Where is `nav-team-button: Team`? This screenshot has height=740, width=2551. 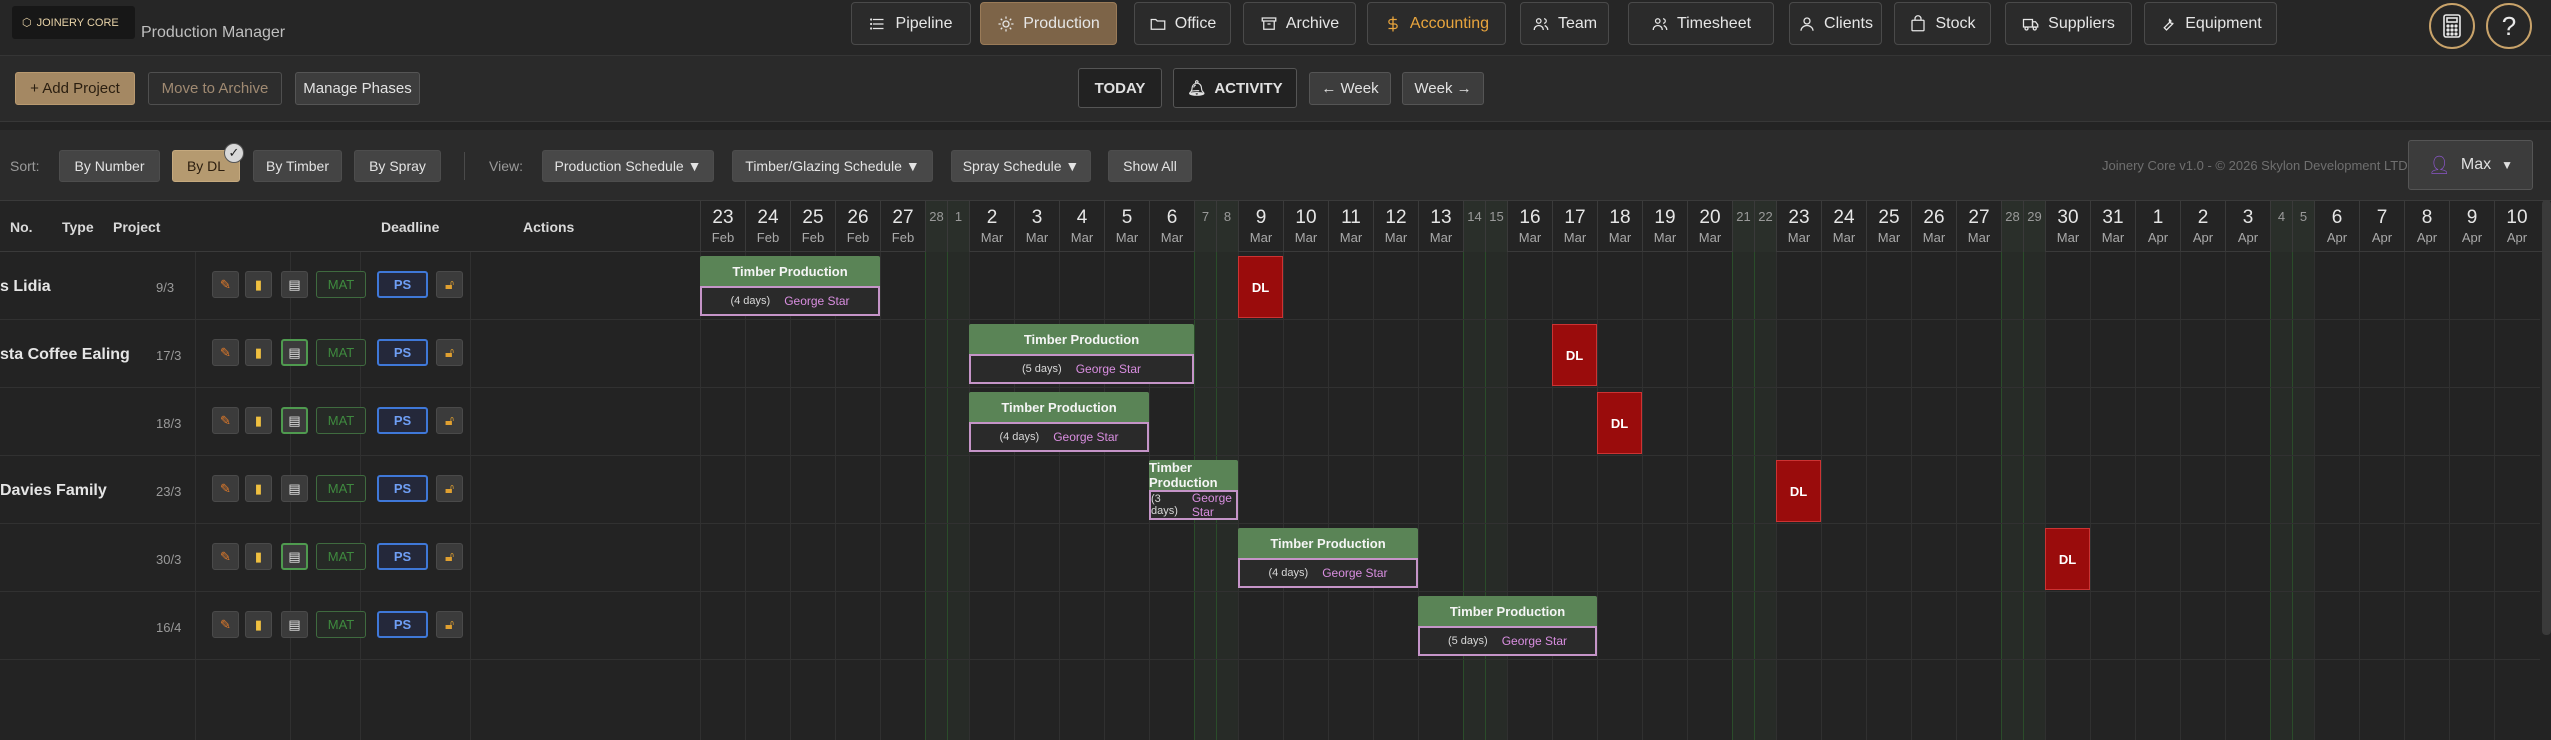 nav-team-button: Team is located at coordinates (1564, 23).